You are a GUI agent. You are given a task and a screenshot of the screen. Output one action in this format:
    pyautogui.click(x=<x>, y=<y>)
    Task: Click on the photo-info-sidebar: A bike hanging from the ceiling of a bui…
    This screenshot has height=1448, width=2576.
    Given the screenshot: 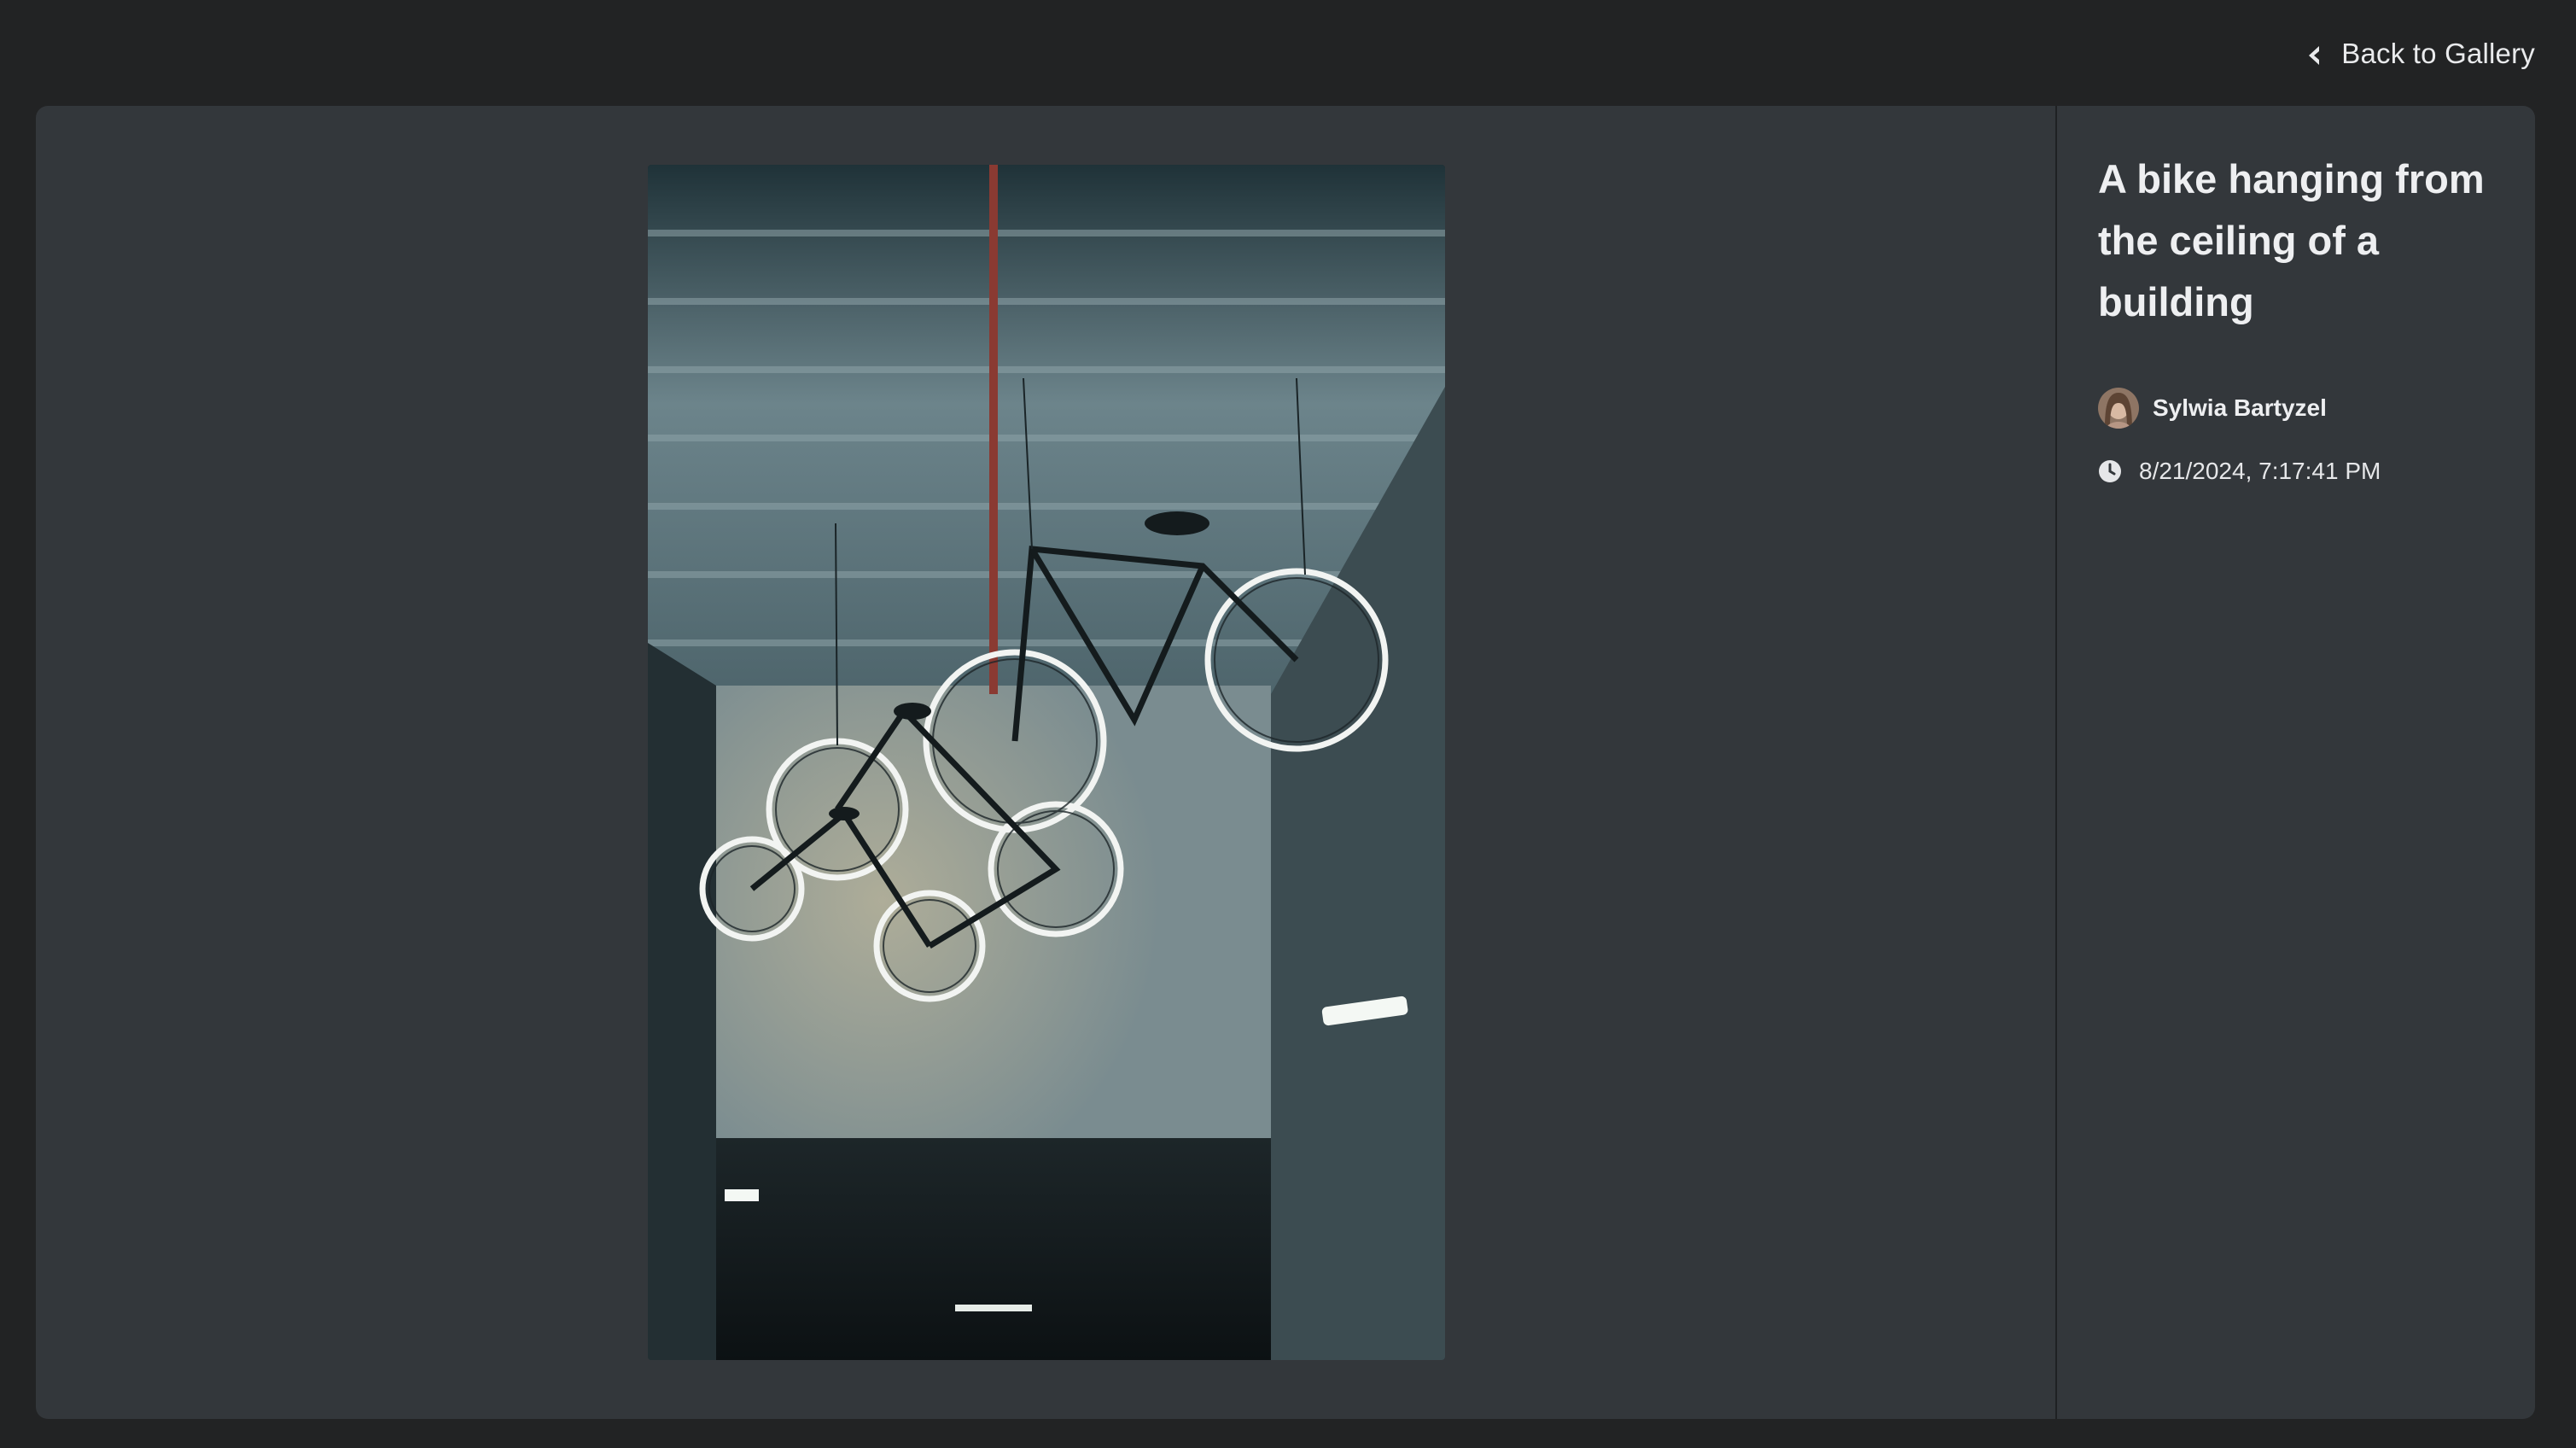 What is the action you would take?
    pyautogui.click(x=2303, y=317)
    